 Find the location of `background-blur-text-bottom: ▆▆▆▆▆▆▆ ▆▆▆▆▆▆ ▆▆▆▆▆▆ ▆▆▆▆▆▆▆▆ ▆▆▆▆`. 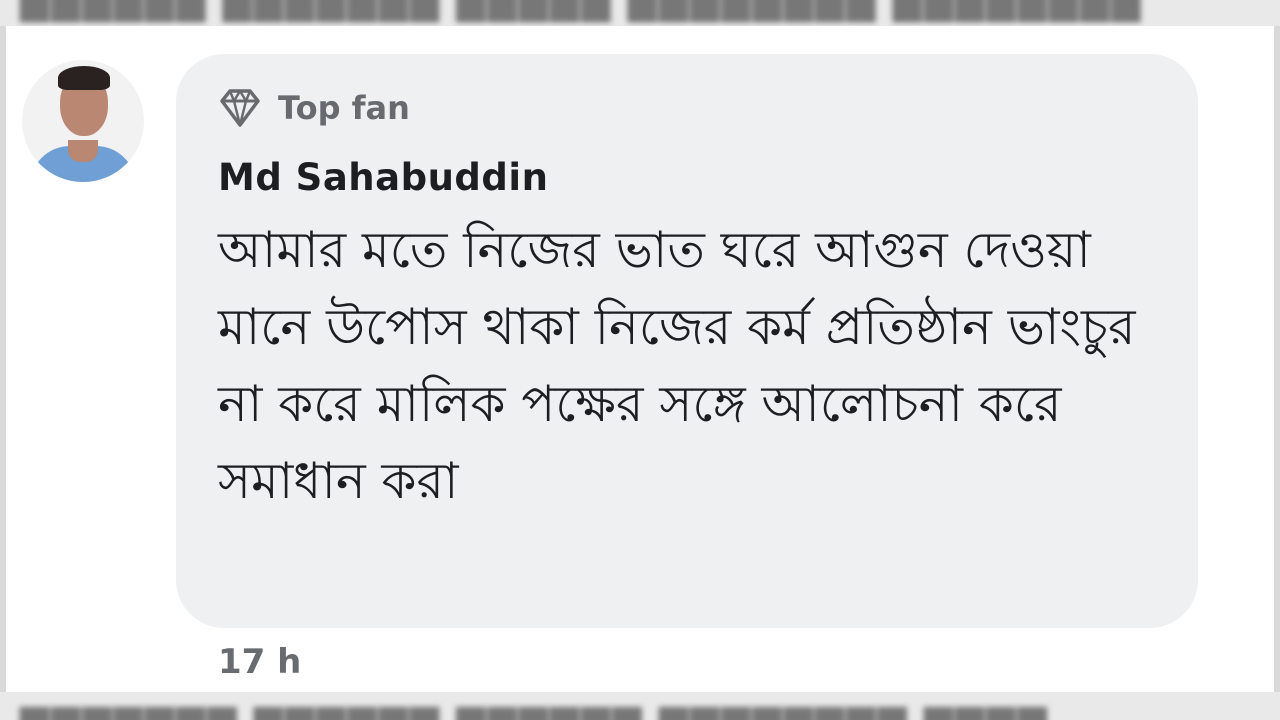

background-blur-text-bottom: ▆▆▆▆▆▆▆ ▆▆▆▆▆▆ ▆▆▆▆▆▆ ▆▆▆▆▆▆▆▆ ▆▆▆▆ is located at coordinates (534, 708).